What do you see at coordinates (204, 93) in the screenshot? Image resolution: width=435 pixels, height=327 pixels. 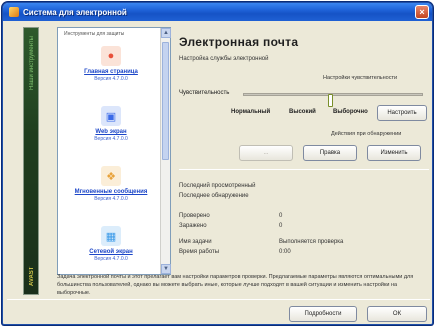 I see `sensitivity-label: Чувствительность` at bounding box center [204, 93].